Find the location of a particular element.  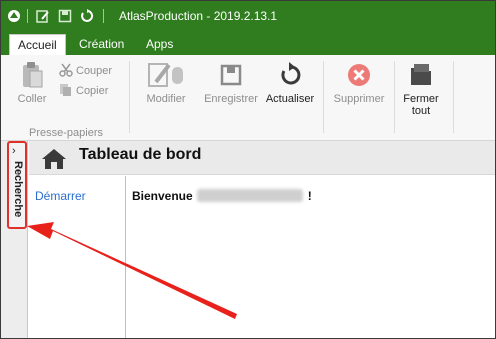

welcome-message: Bienvenue! is located at coordinates (222, 196).